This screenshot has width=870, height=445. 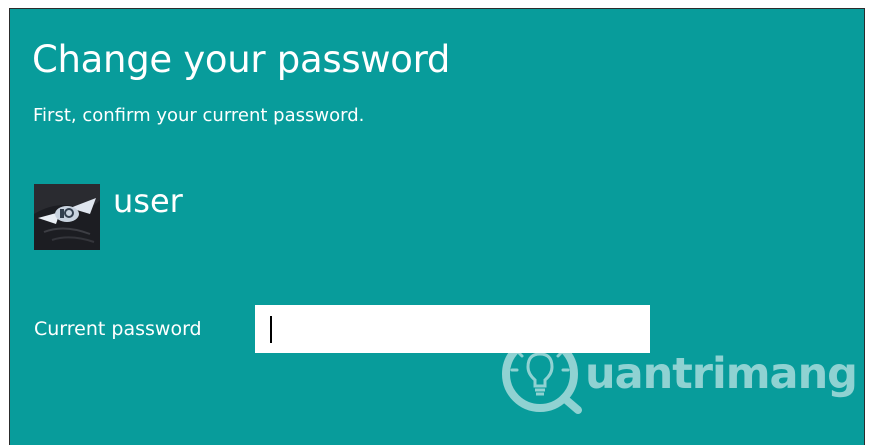 I want to click on user-avatar-photo-icon, so click(x=67, y=217).